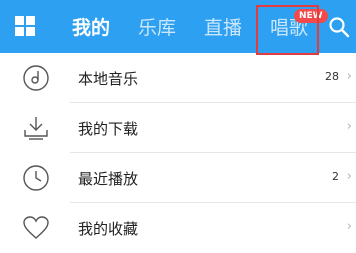 The height and width of the screenshot is (253, 356). Describe the element at coordinates (287, 30) in the screenshot. I see `highlight-box` at that location.